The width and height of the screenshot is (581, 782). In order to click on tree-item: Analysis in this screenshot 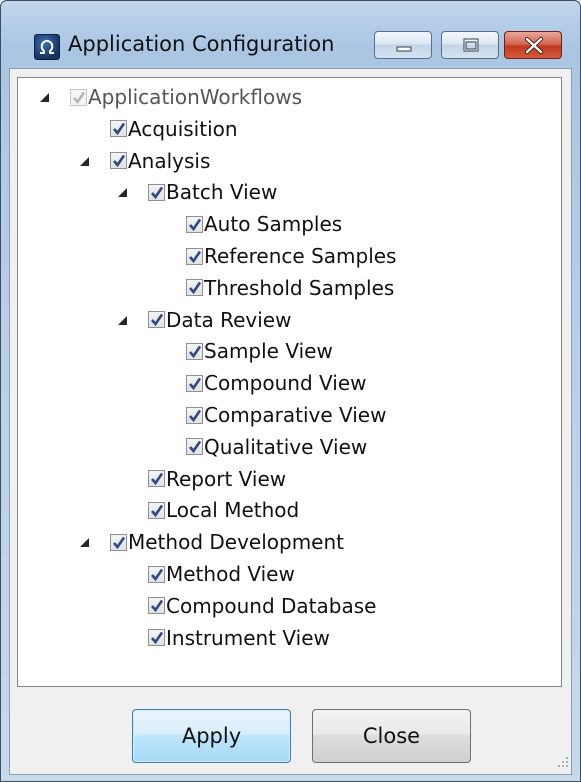, I will do `click(145, 161)`.